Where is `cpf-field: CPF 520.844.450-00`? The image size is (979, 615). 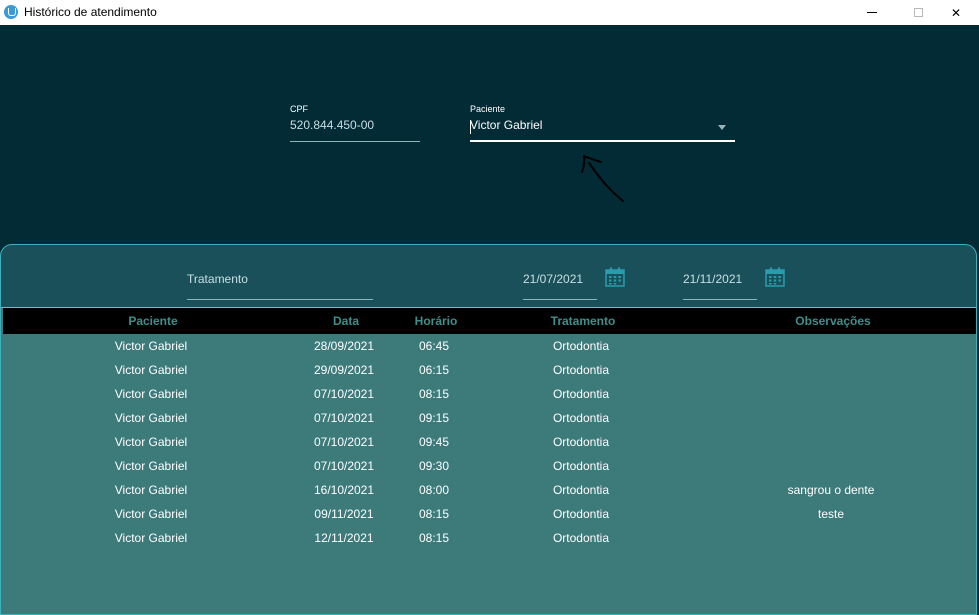 cpf-field: CPF 520.844.450-00 is located at coordinates (355, 123).